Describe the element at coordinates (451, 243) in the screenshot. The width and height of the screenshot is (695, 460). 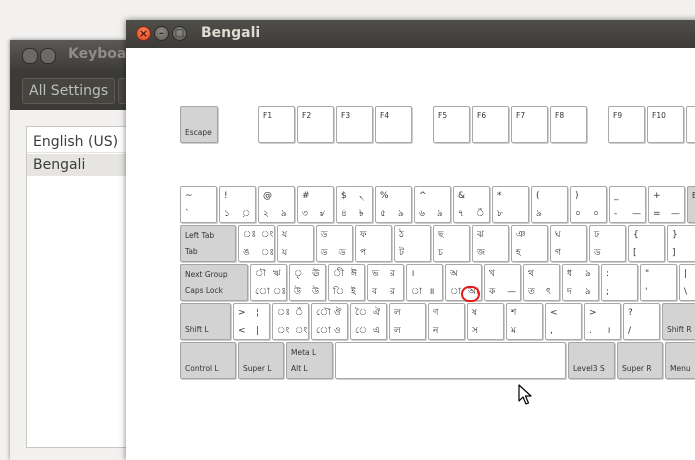
I see `key-y: ছ চ` at that location.